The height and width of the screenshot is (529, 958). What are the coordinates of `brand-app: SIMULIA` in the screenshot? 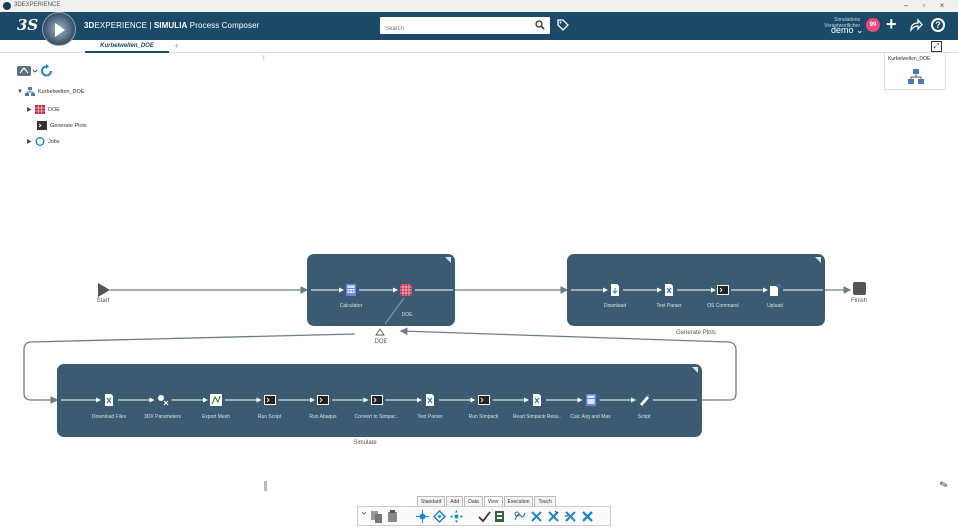 It's located at (170, 25).